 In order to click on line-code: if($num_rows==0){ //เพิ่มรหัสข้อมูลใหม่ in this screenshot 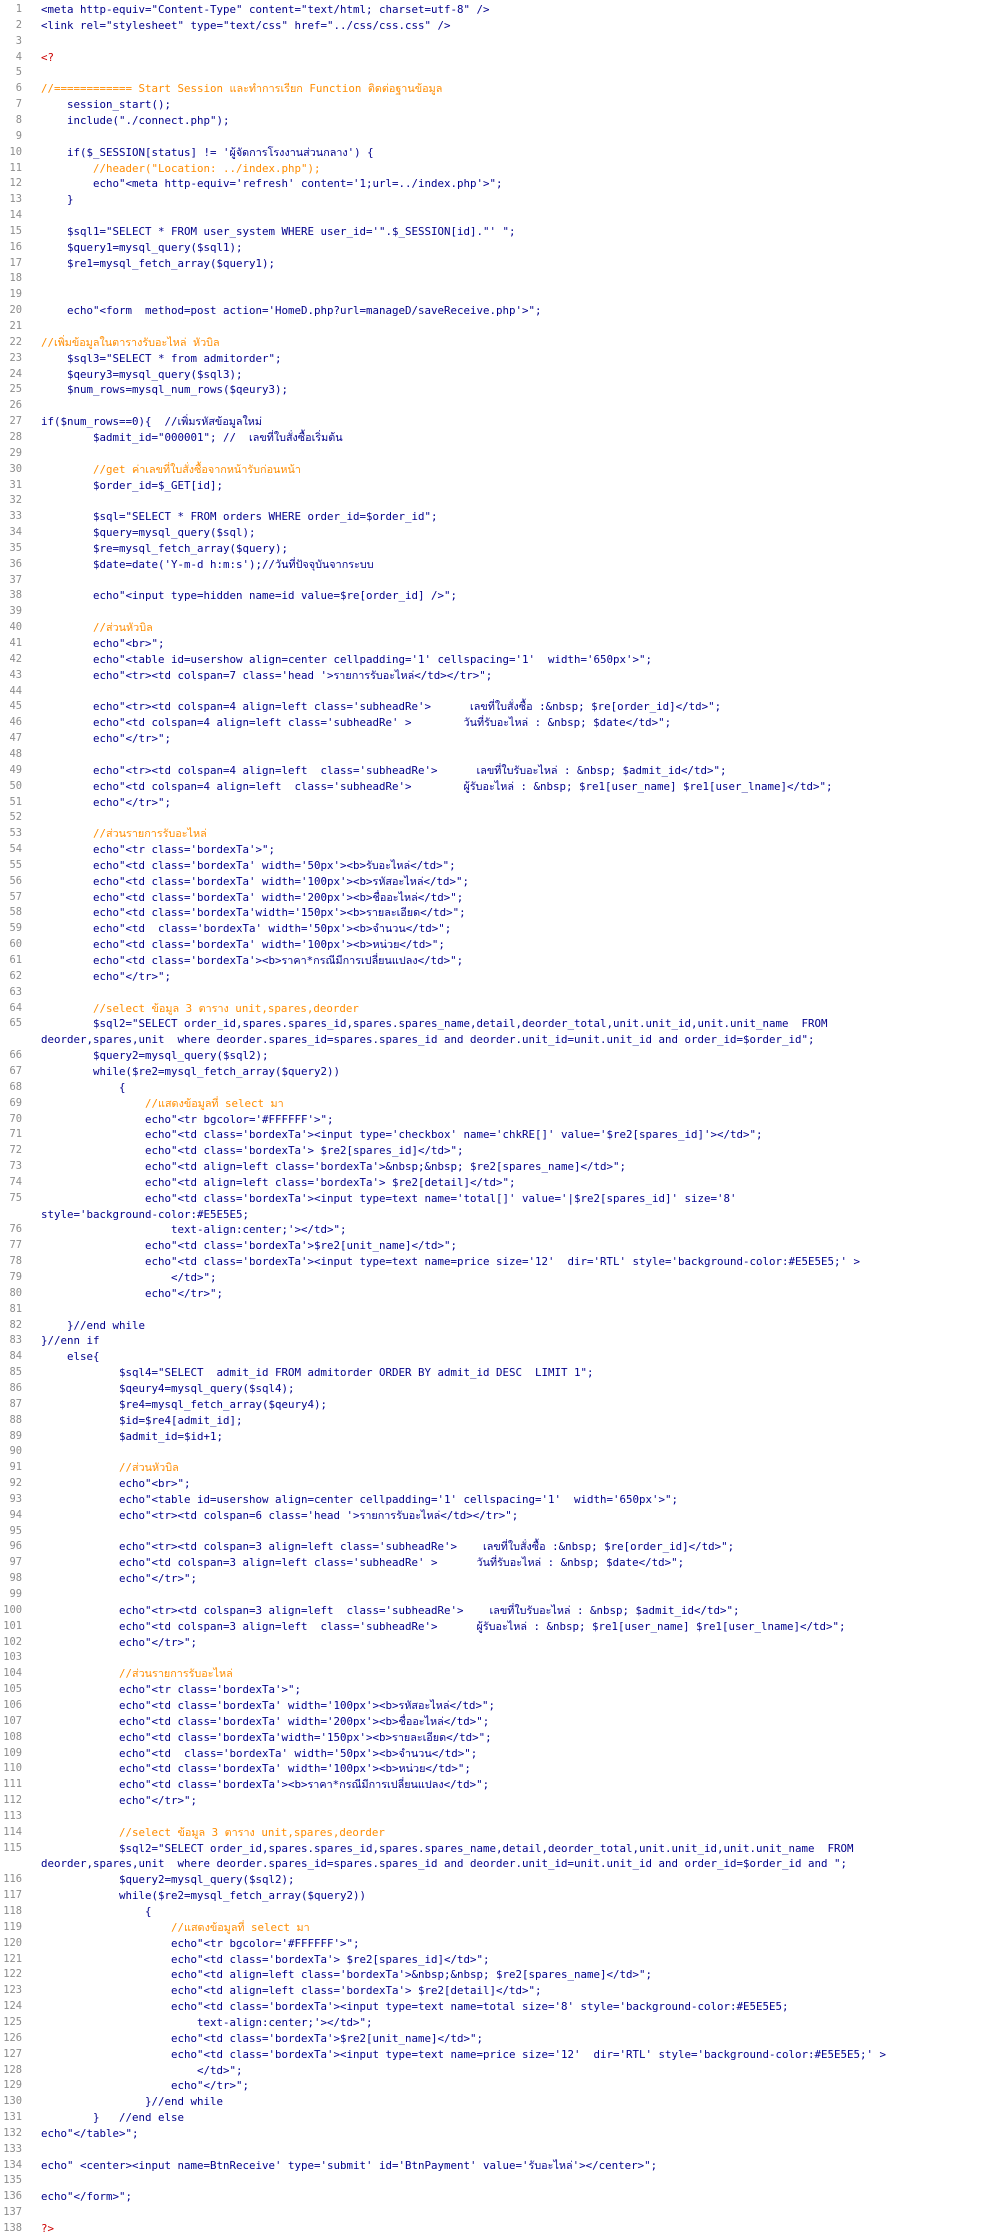, I will do `click(518, 422)`.